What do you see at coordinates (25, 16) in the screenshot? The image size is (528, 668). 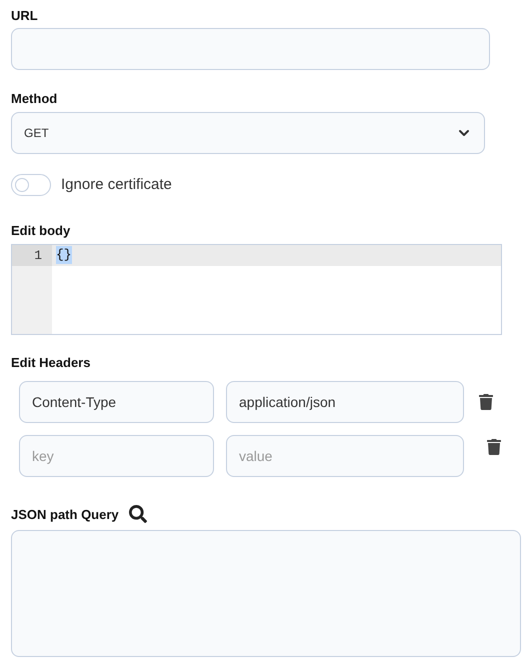 I see `field-label: URL` at bounding box center [25, 16].